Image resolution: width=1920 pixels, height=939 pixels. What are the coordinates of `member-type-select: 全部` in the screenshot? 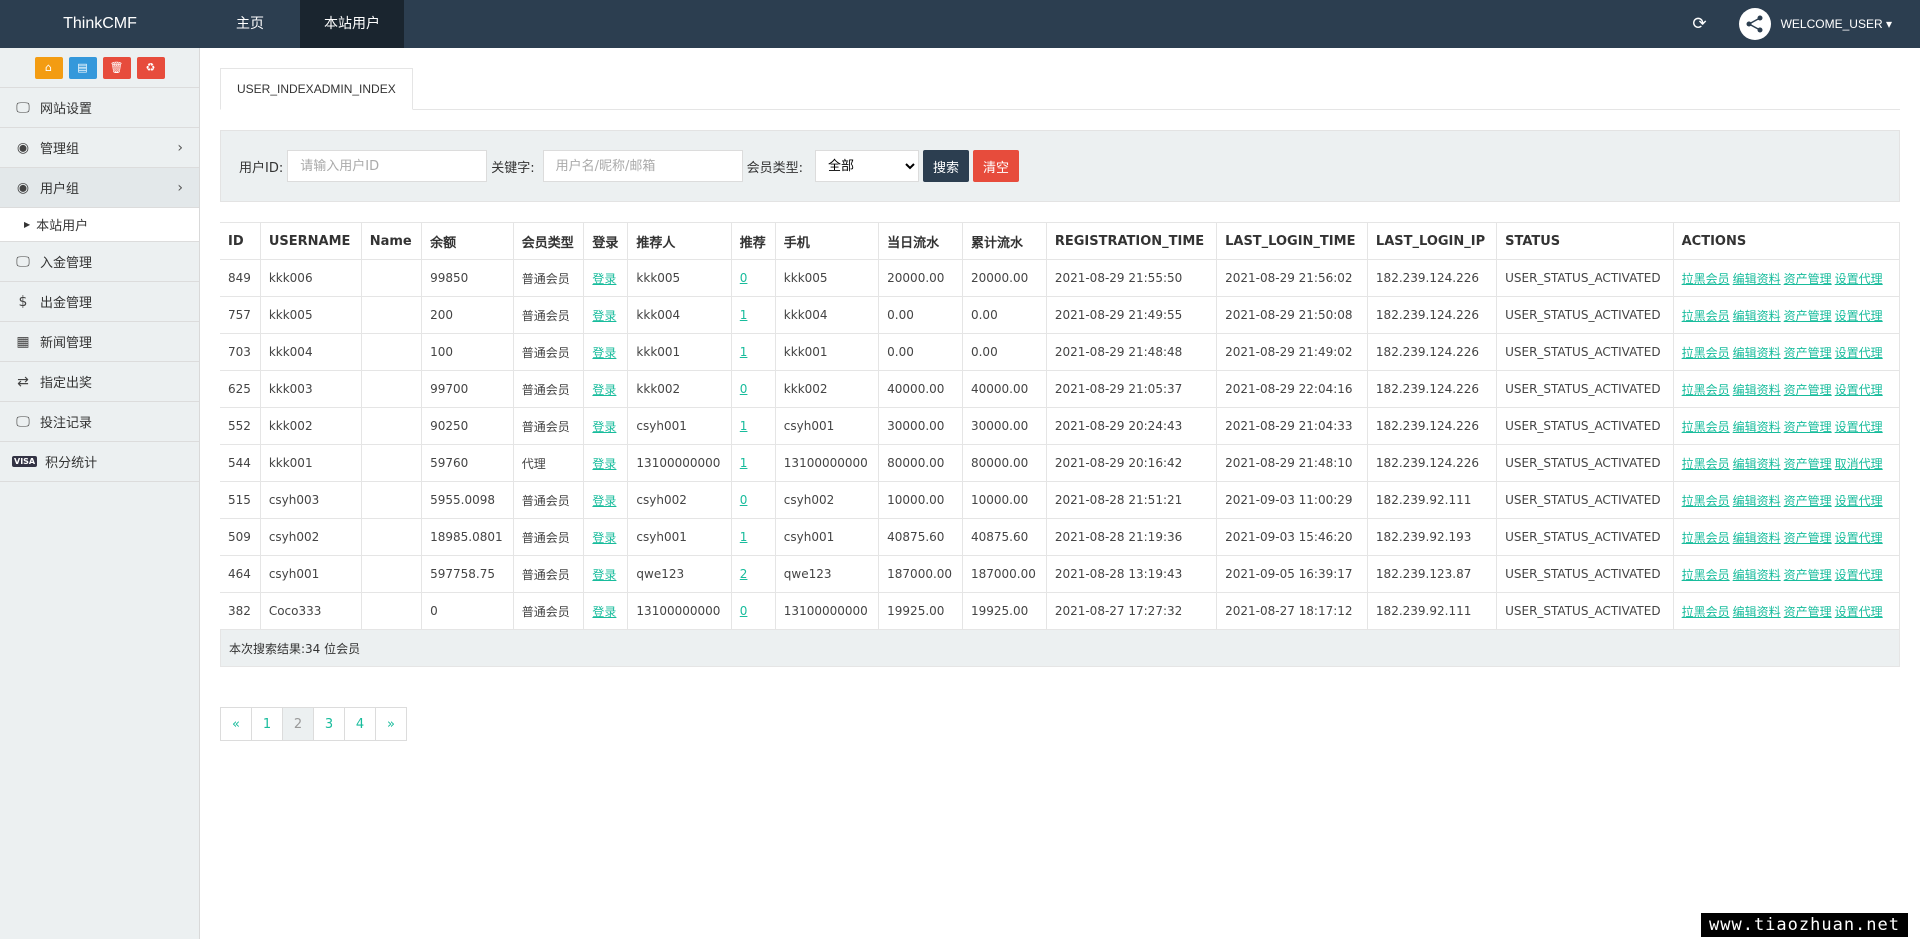 It's located at (867, 166).